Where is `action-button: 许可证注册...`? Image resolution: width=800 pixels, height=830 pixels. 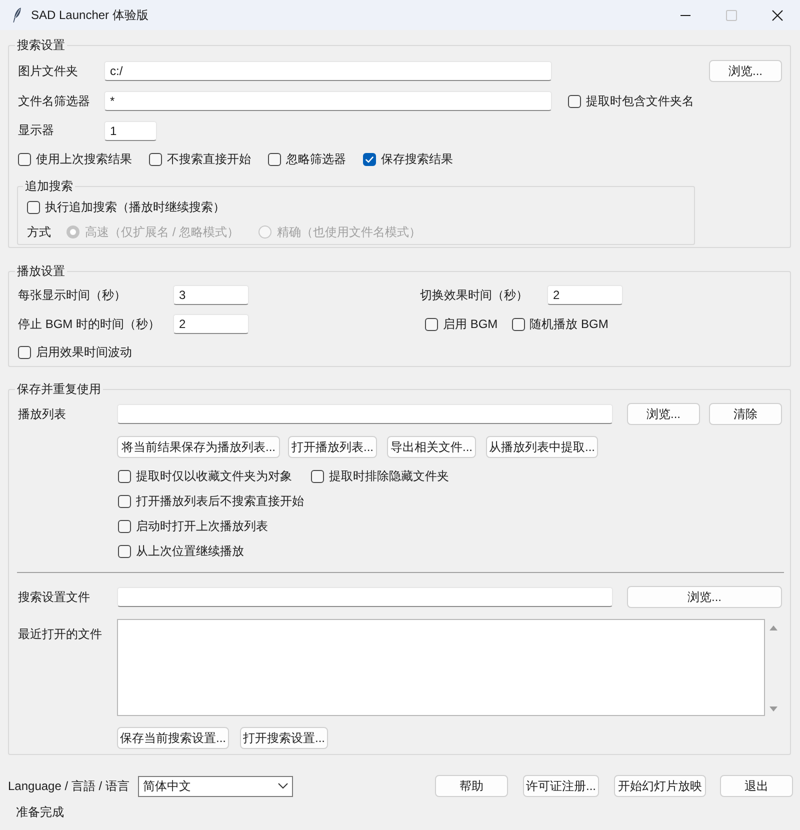 action-button: 许可证注册... is located at coordinates (561, 786).